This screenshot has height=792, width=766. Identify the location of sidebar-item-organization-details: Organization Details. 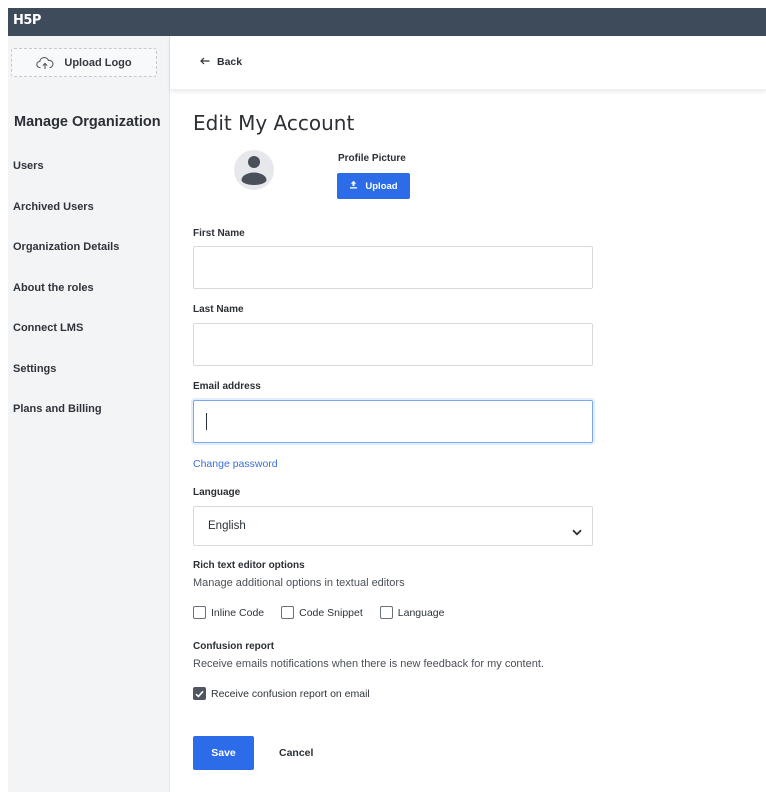
(66, 247).